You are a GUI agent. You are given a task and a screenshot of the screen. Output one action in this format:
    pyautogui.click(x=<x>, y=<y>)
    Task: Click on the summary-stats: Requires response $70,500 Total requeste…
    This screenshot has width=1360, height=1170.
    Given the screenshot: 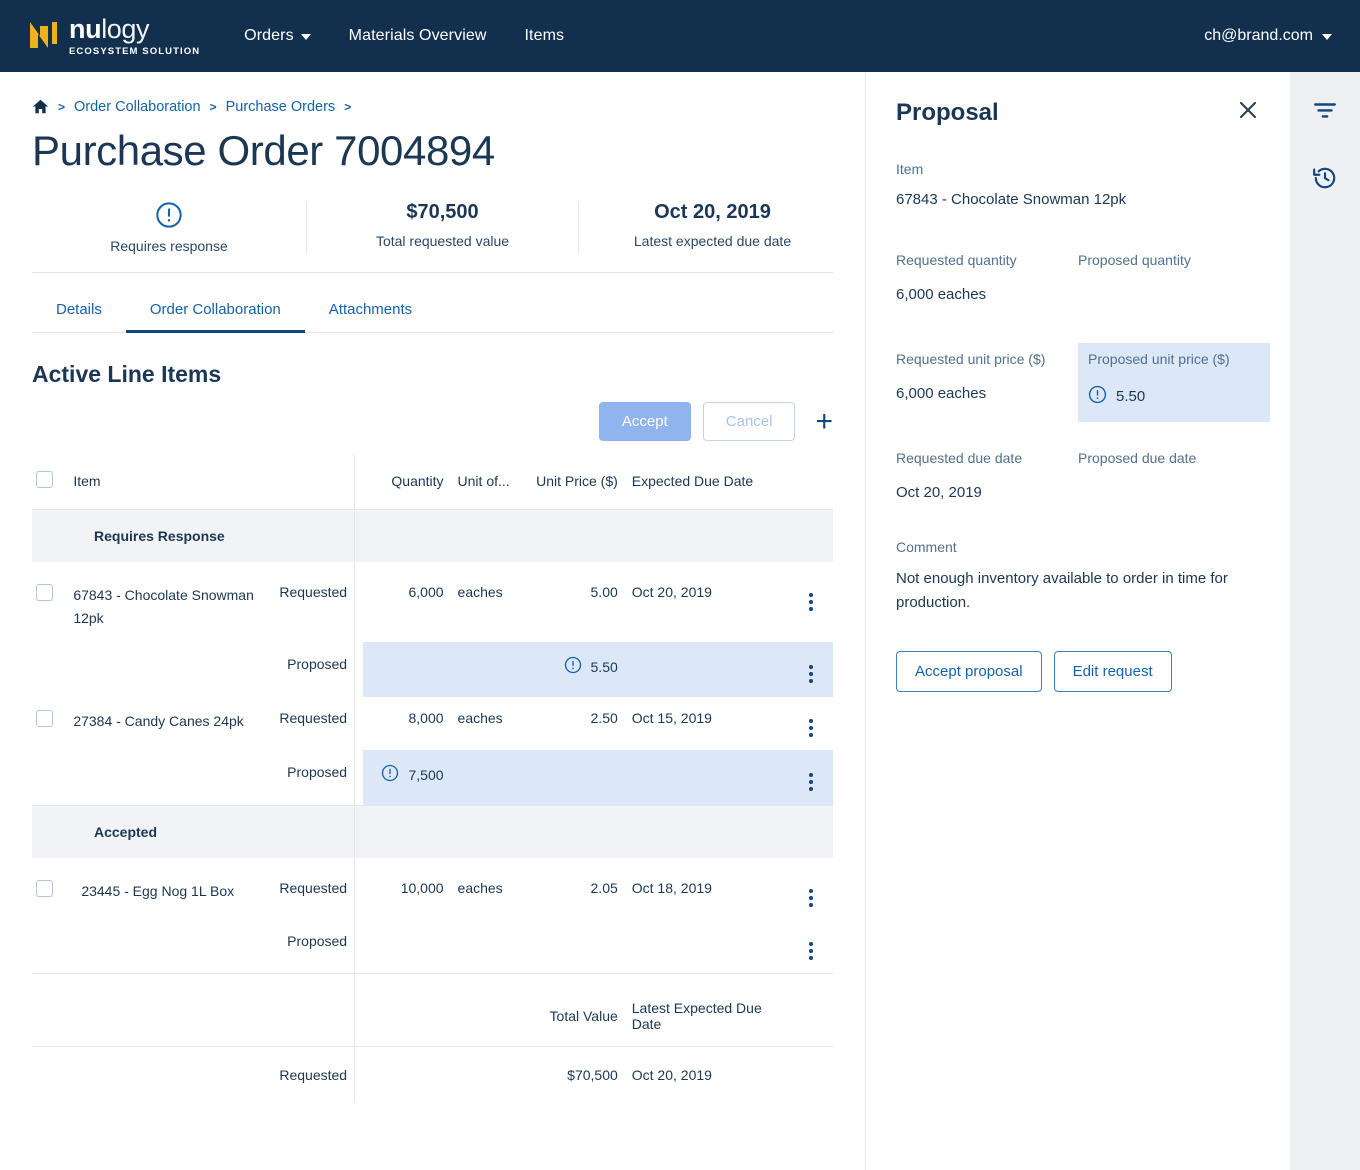 What is the action you would take?
    pyautogui.click(x=432, y=237)
    